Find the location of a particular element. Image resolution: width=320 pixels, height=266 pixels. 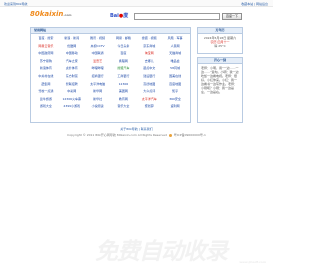

site-link: 苏宁易购 is located at coordinates (46, 61).